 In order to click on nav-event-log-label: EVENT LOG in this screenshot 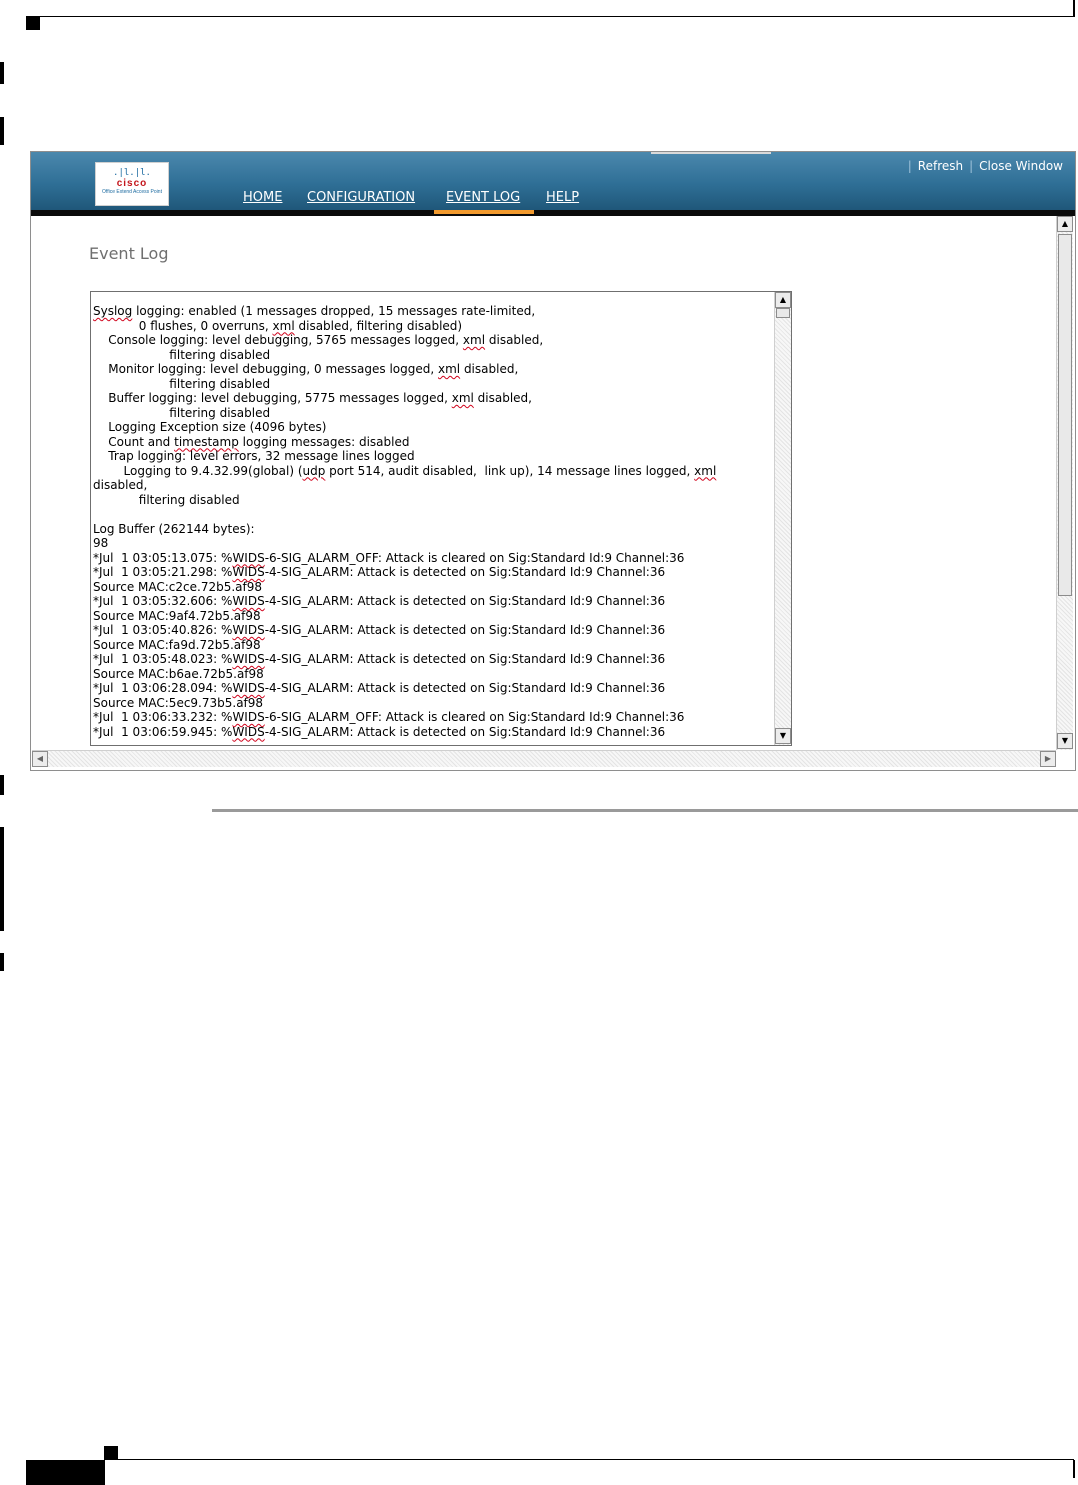, I will do `click(483, 197)`.